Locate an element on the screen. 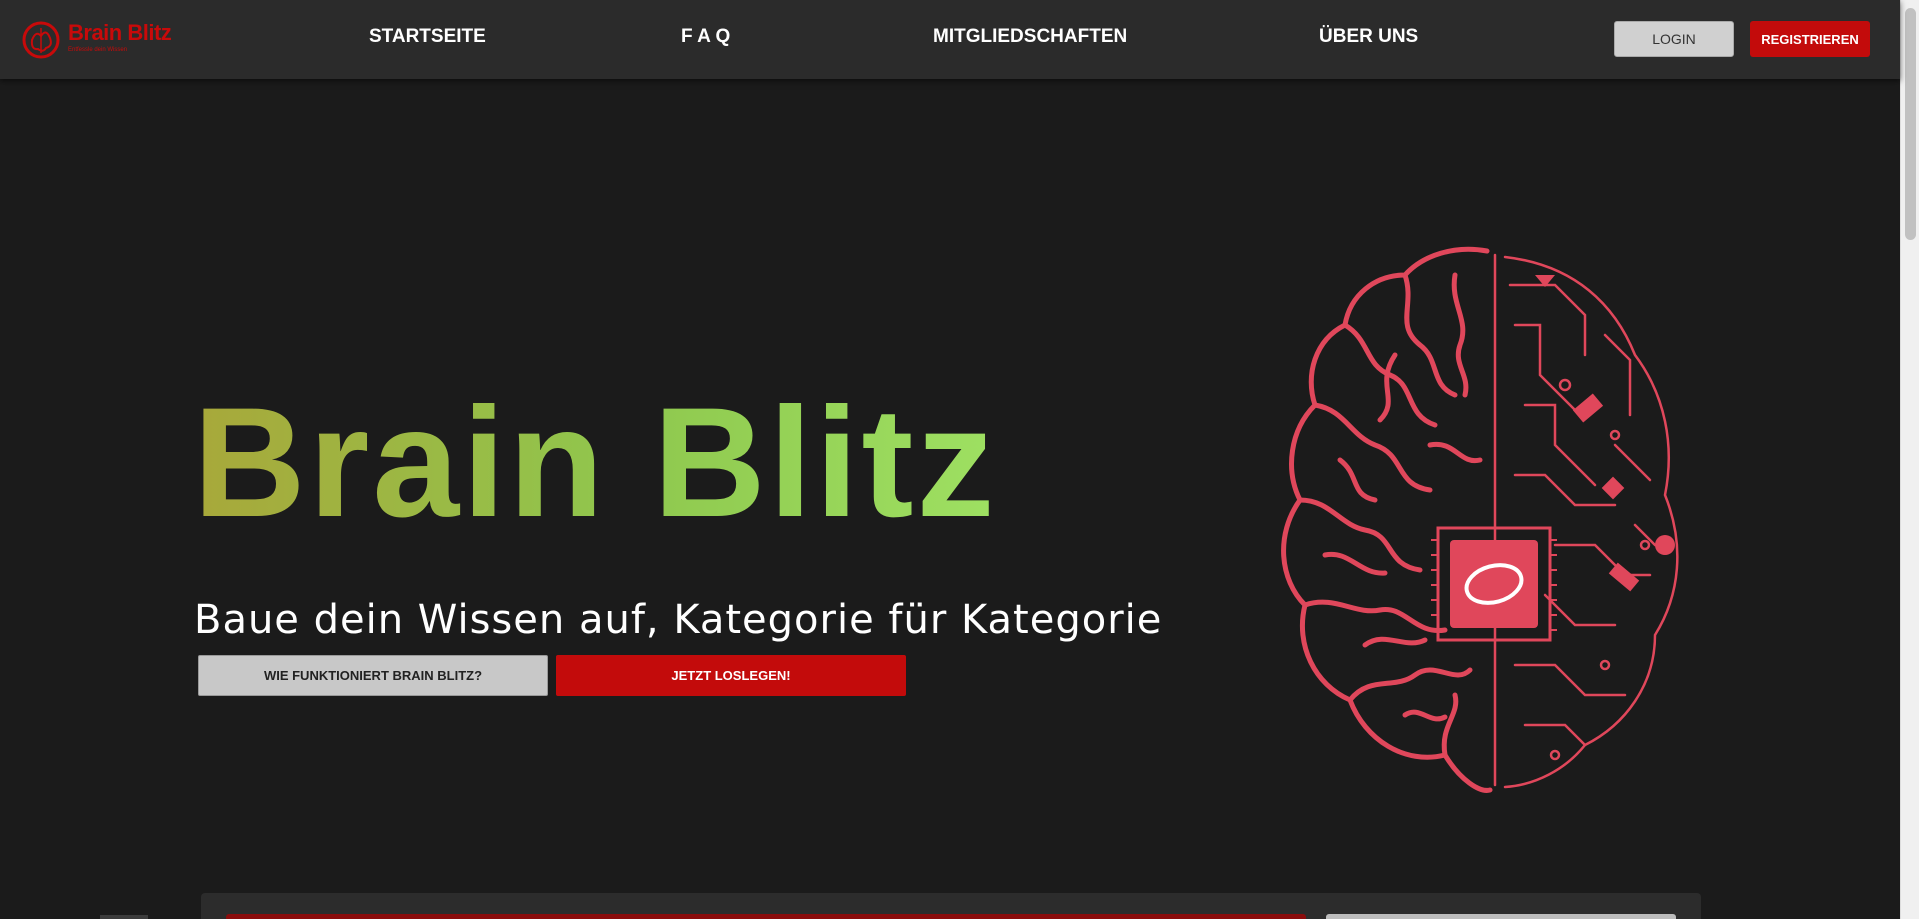 The height and width of the screenshot is (919, 1919). brand-logo: Brain Blitz Entfessle dein Wissen is located at coordinates (100, 39).